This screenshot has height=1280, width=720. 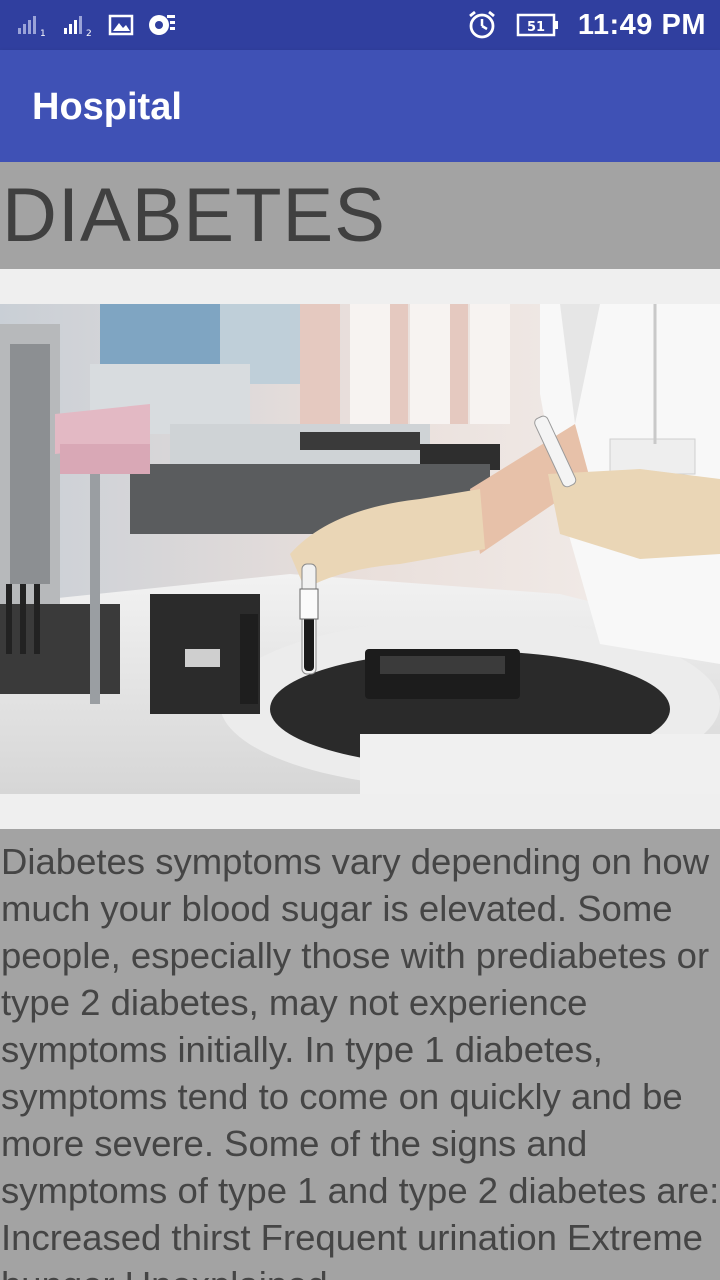 I want to click on svg-text: 51, so click(x=536, y=27).